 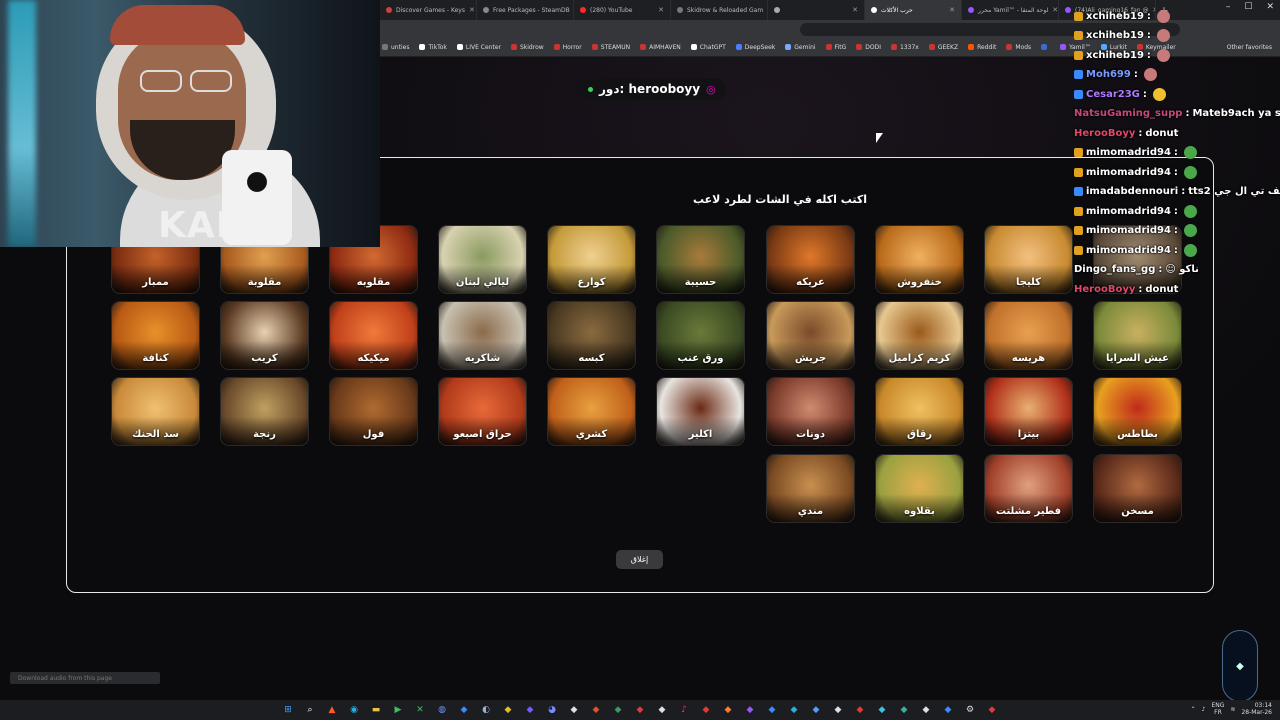 I want to click on bookmark-item: Gemini, so click(x=800, y=47).